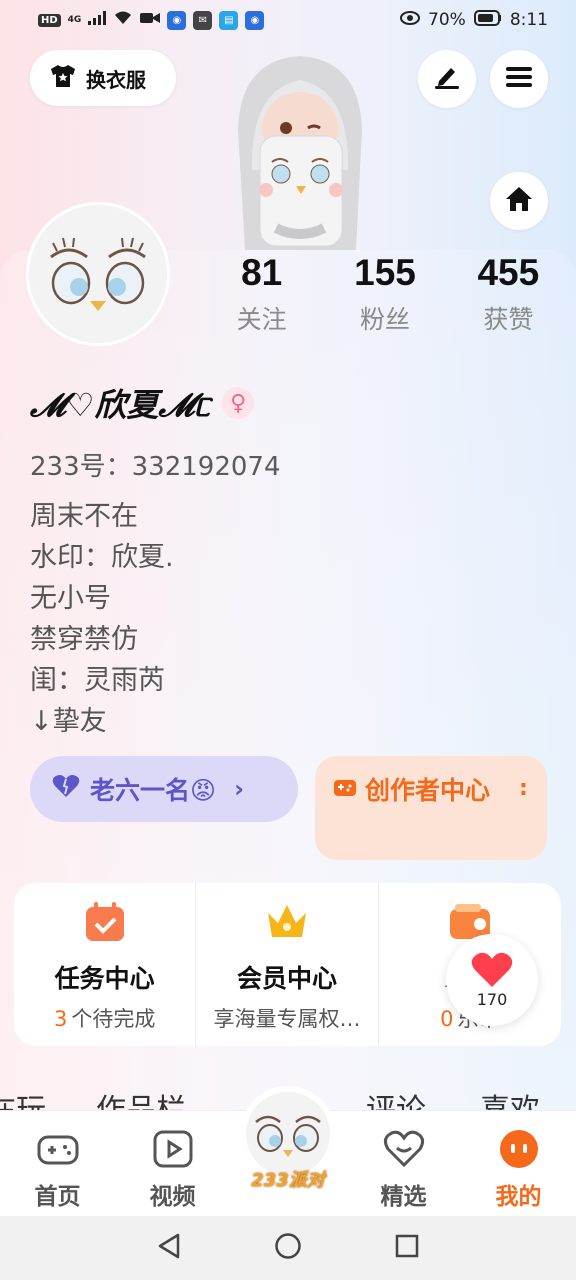 The width and height of the screenshot is (576, 1280). What do you see at coordinates (262, 272) in the screenshot?
I see `stat-following-value: 81` at bounding box center [262, 272].